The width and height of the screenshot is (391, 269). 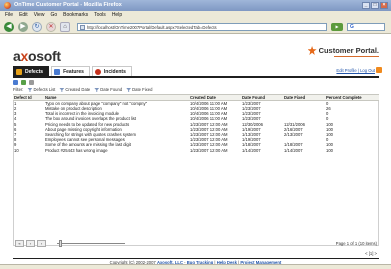 I want to click on table-cell: Product #25443 has wrong image, so click(x=76, y=150).